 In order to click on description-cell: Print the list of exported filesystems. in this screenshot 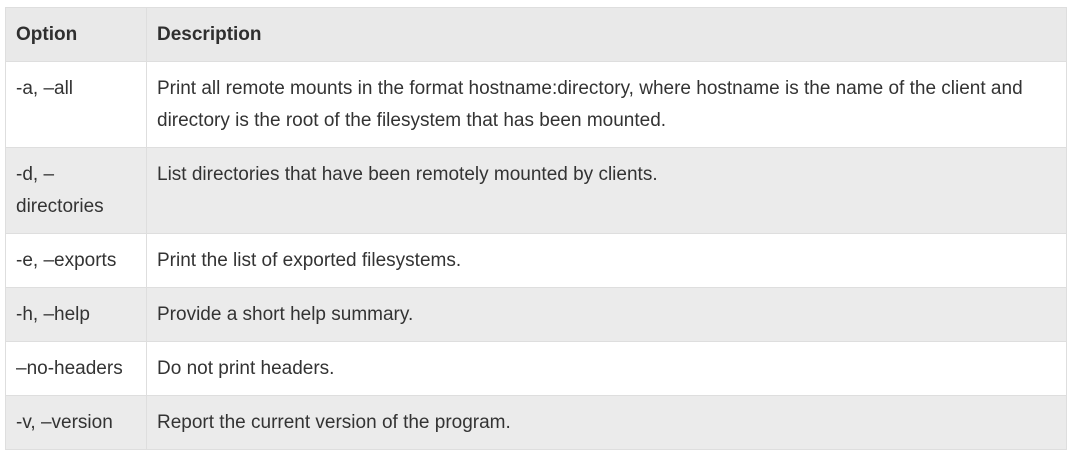, I will do `click(606, 260)`.